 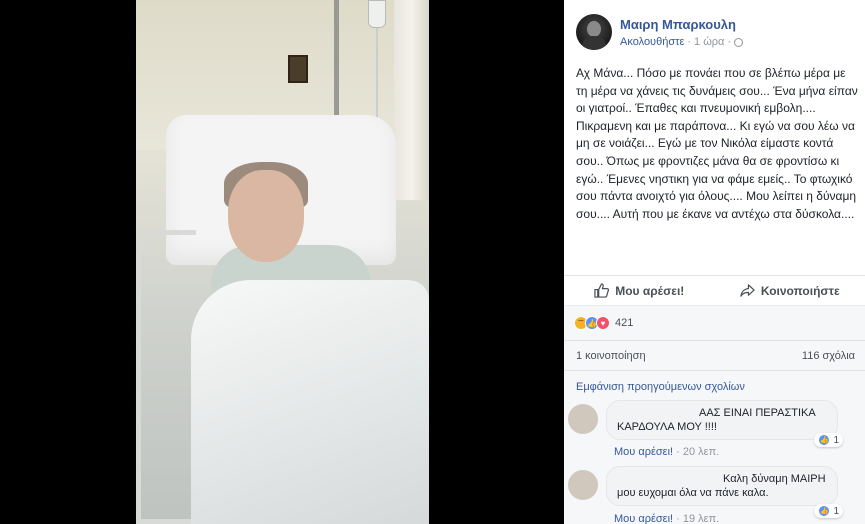 I want to click on reaction-summary: ˘˘ 👍 ♥ 421, so click(x=603, y=323).